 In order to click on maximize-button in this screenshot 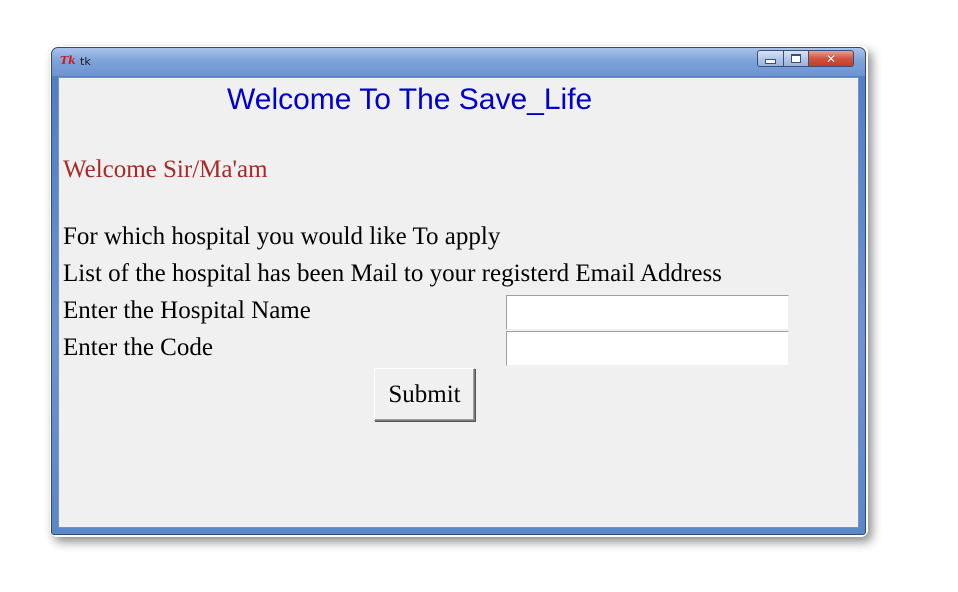, I will do `click(796, 58)`.